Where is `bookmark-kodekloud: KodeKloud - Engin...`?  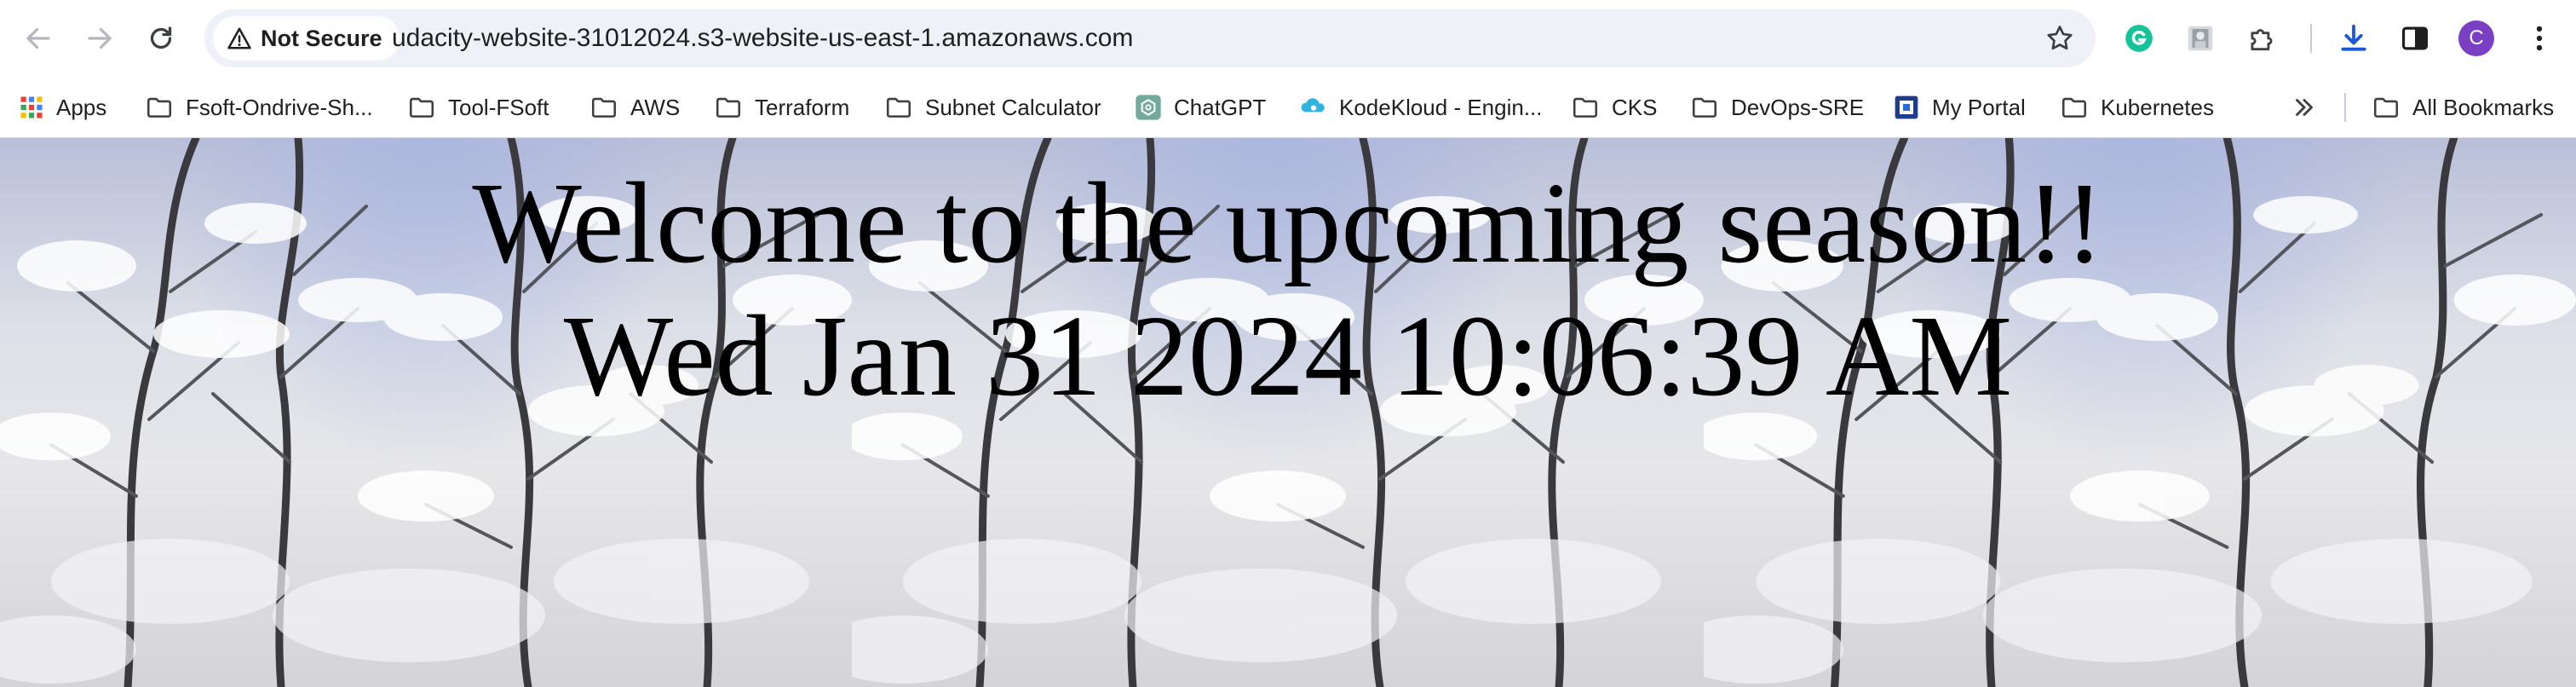 bookmark-kodekloud: KodeKloud - Engin... is located at coordinates (1422, 107).